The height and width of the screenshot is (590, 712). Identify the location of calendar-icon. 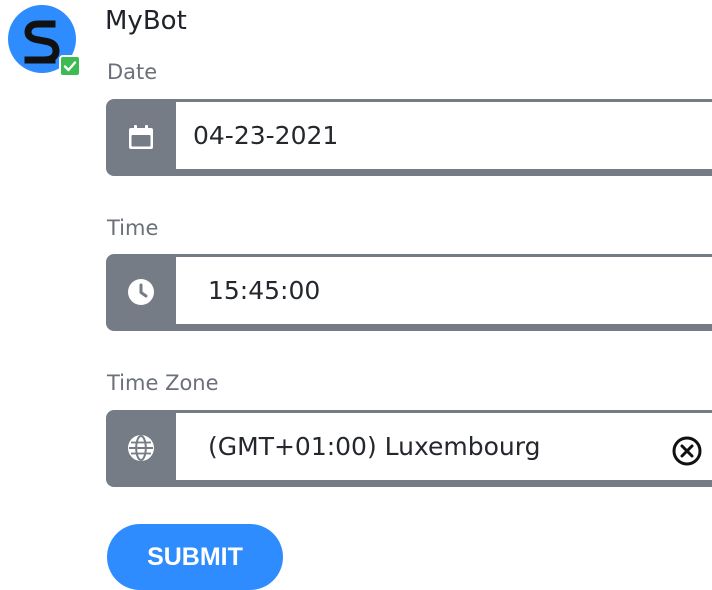
(141, 137).